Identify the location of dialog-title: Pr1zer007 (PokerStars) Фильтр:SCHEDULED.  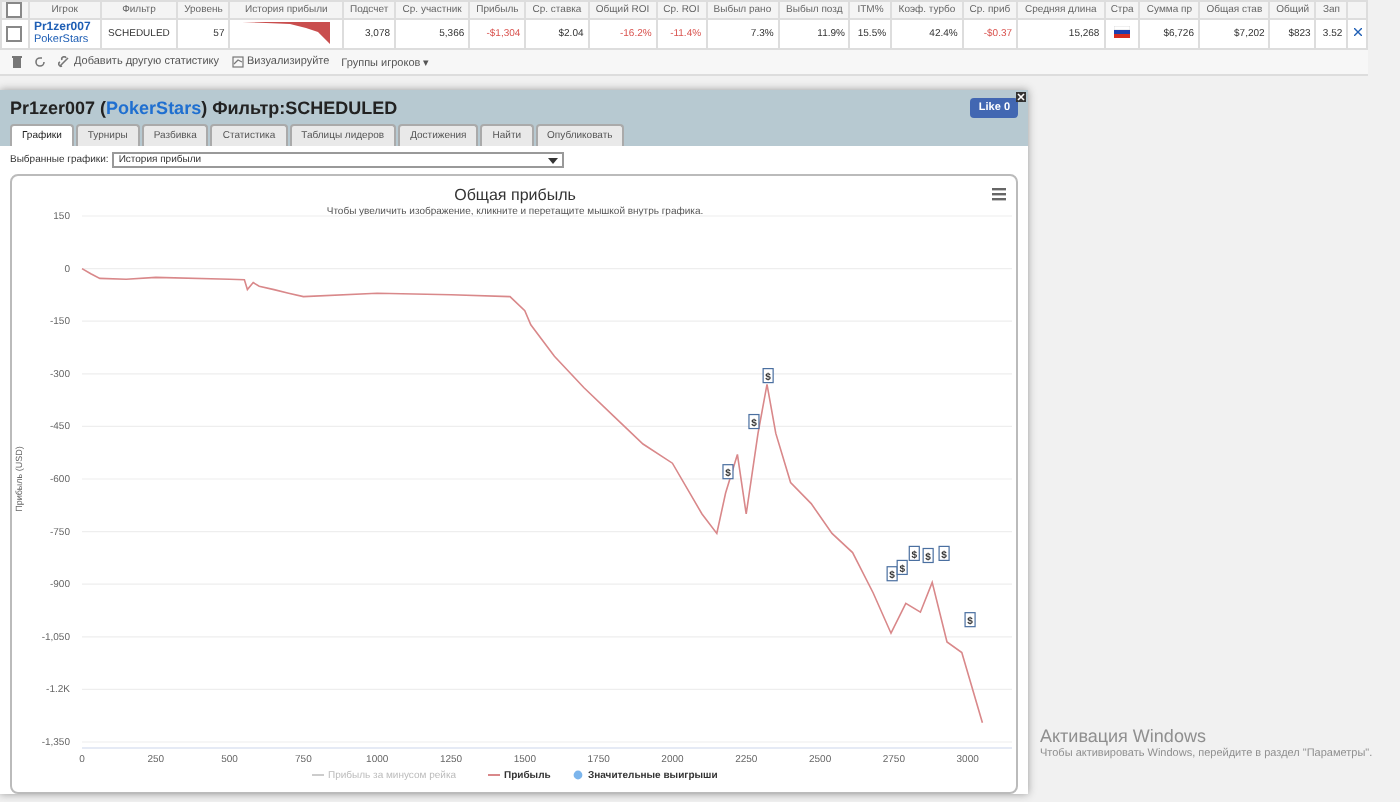
(204, 108).